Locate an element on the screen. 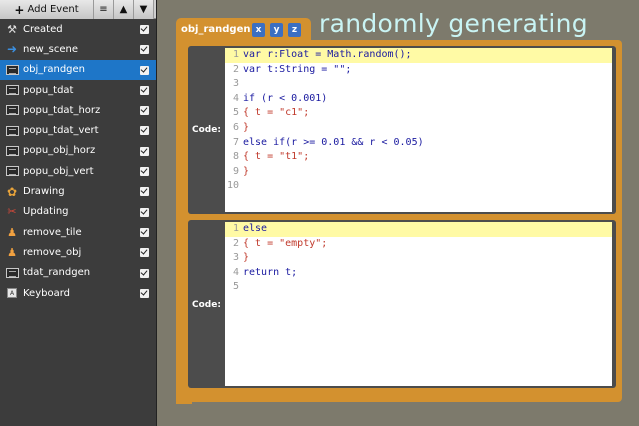  event-label: popu_tdat is located at coordinates (48, 90).